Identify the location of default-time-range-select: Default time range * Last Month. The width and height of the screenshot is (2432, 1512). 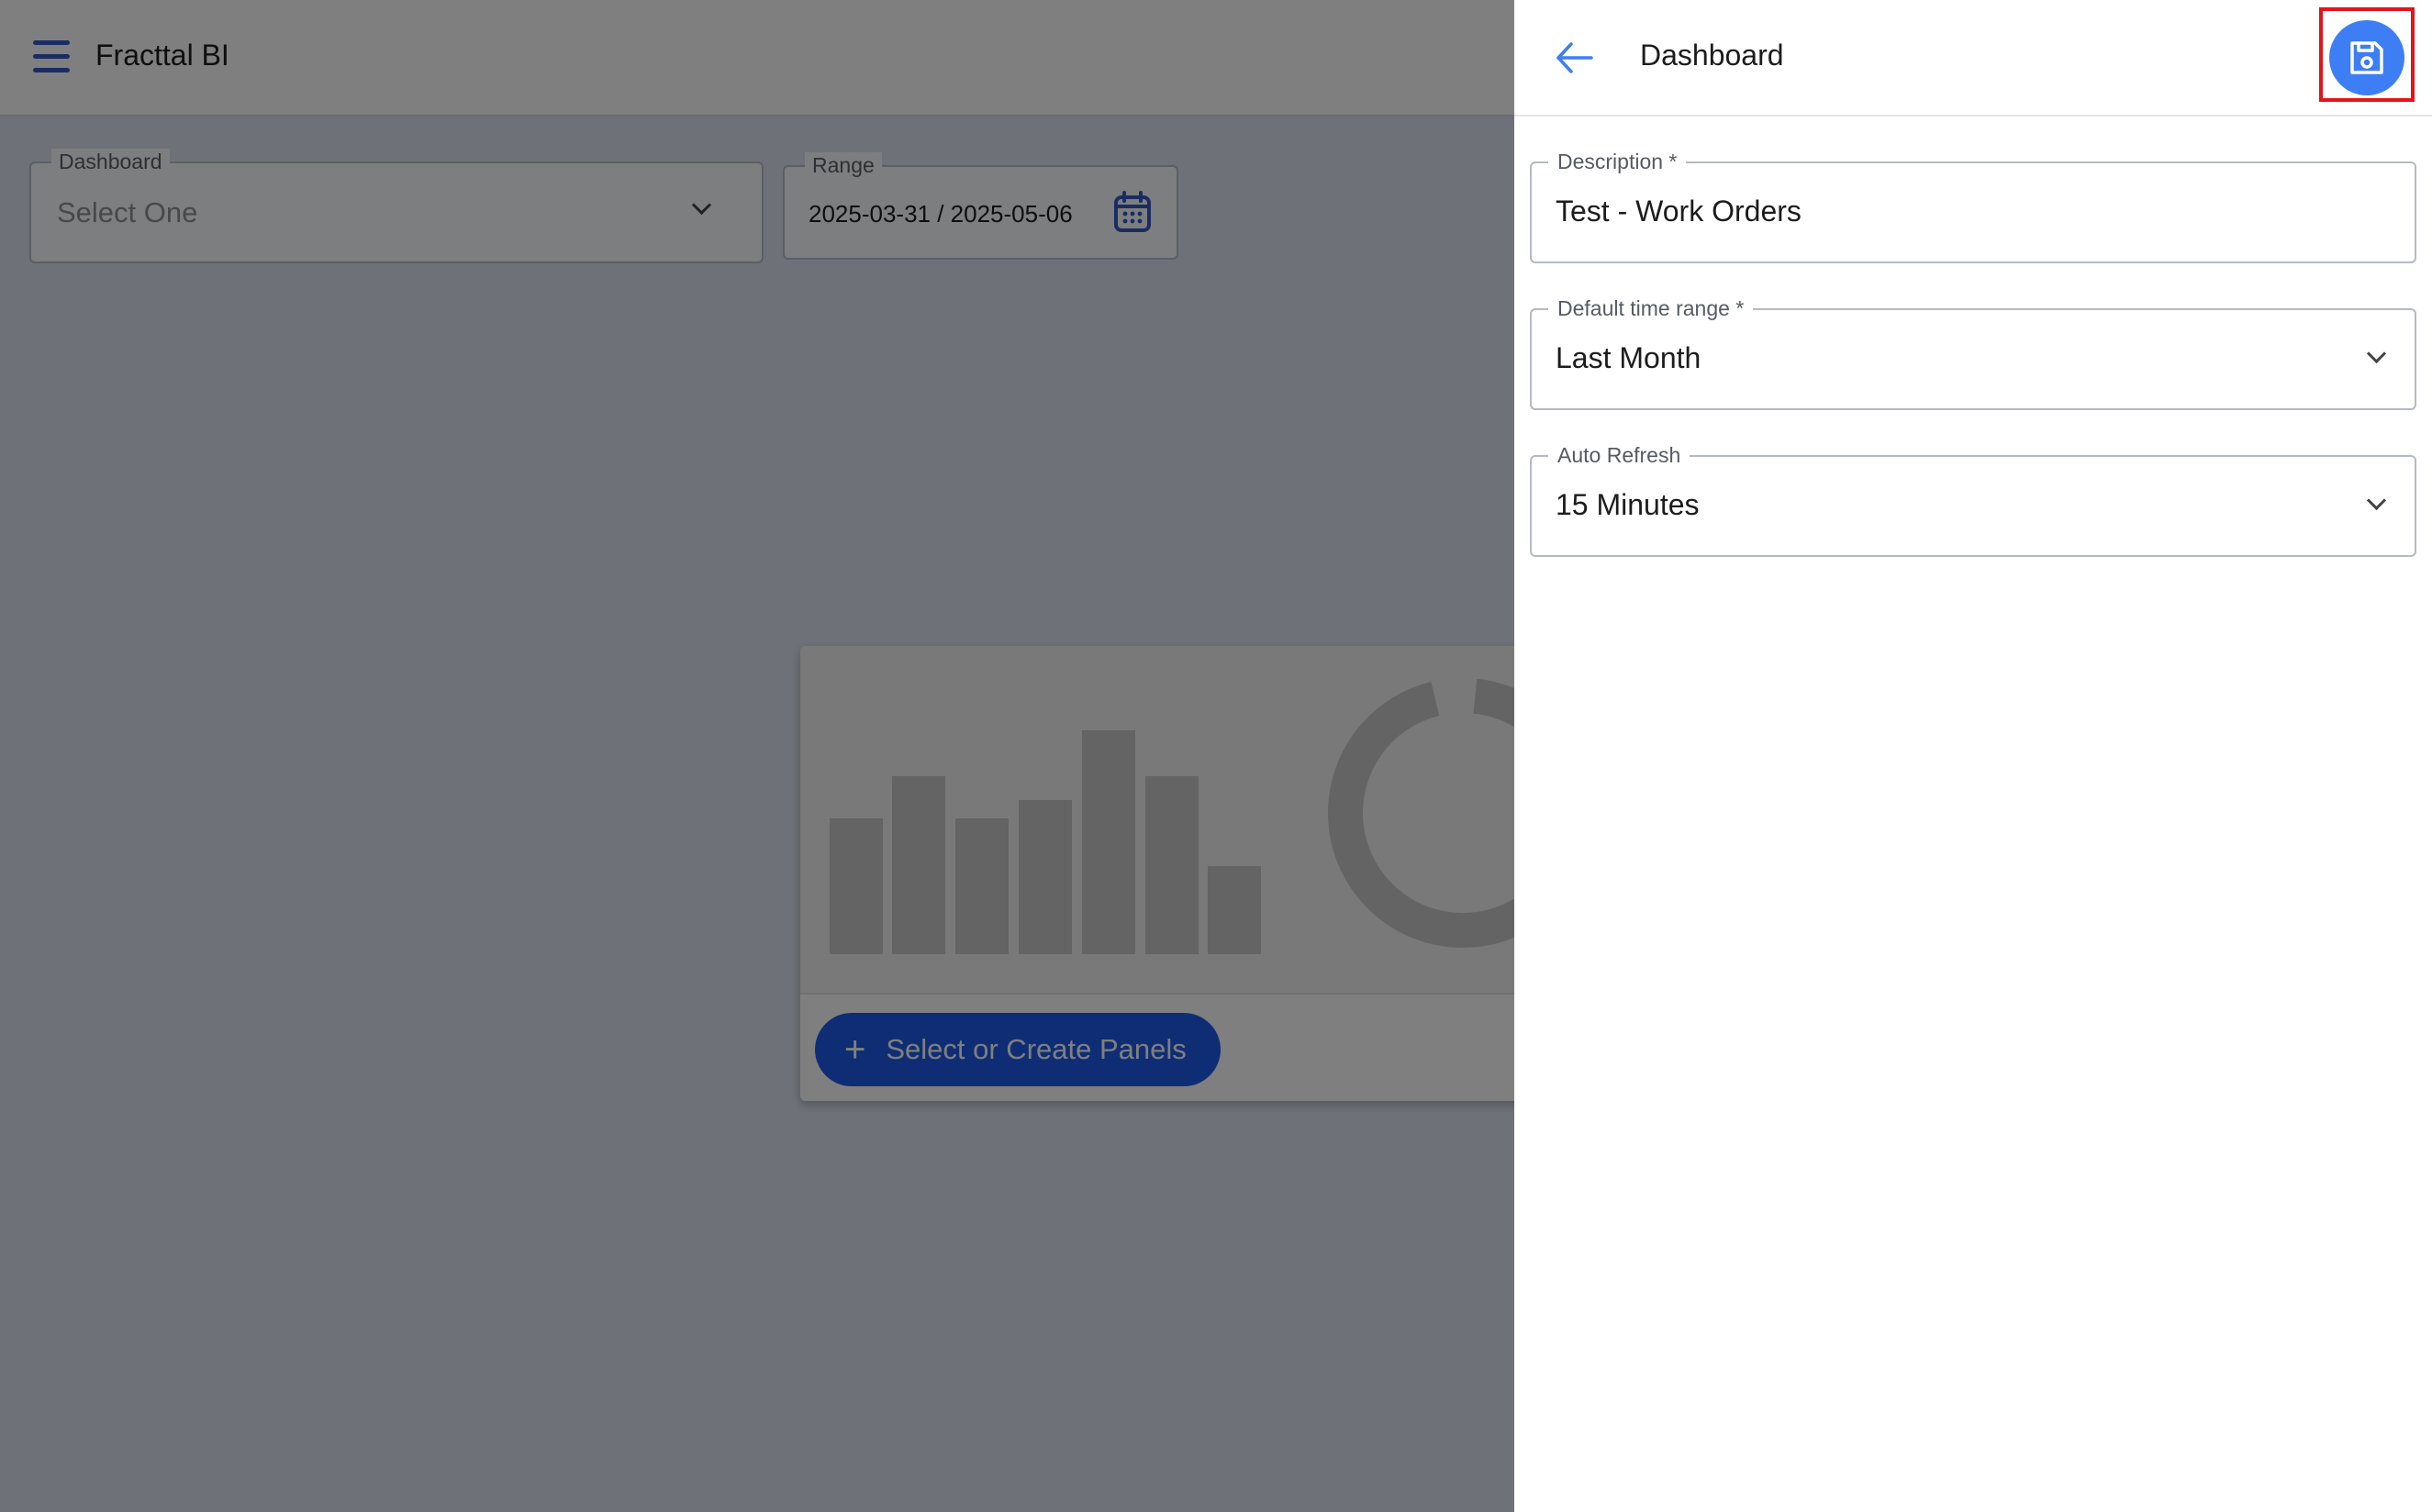
(1973, 352).